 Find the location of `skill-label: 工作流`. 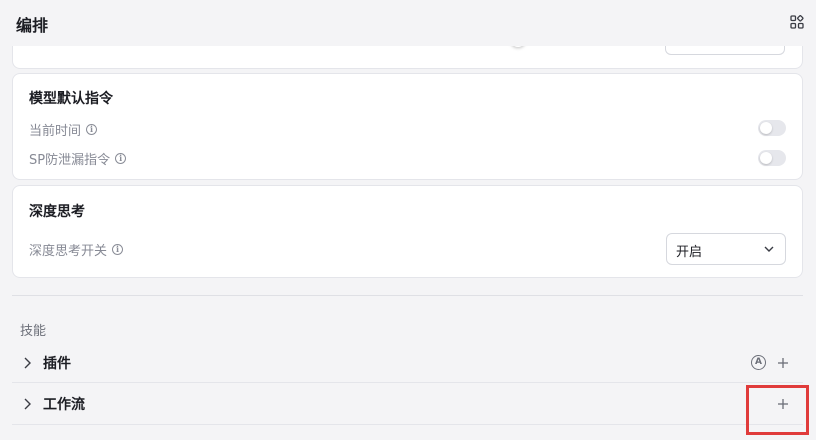

skill-label: 工作流 is located at coordinates (64, 405).